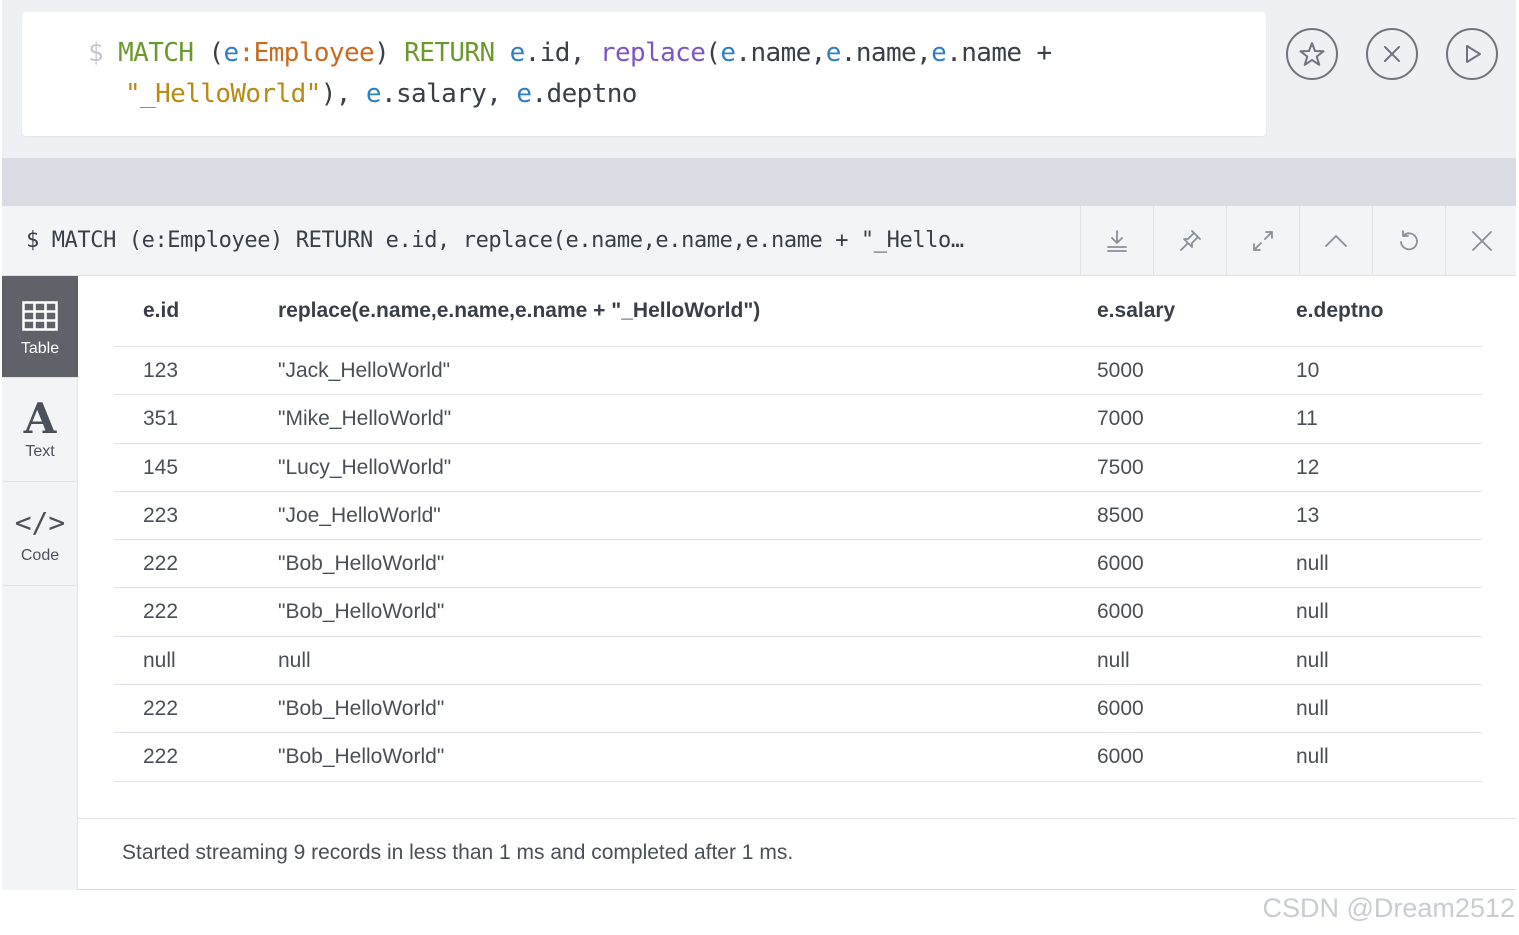  I want to click on collapse-button, so click(1335, 241).